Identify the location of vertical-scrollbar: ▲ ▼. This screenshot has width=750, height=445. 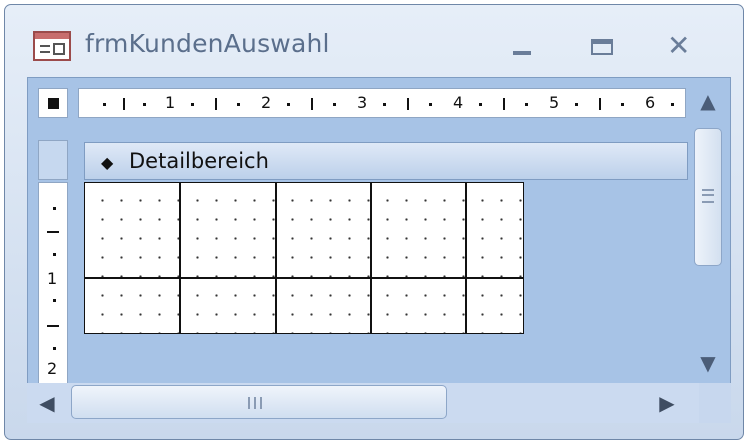
(708, 232).